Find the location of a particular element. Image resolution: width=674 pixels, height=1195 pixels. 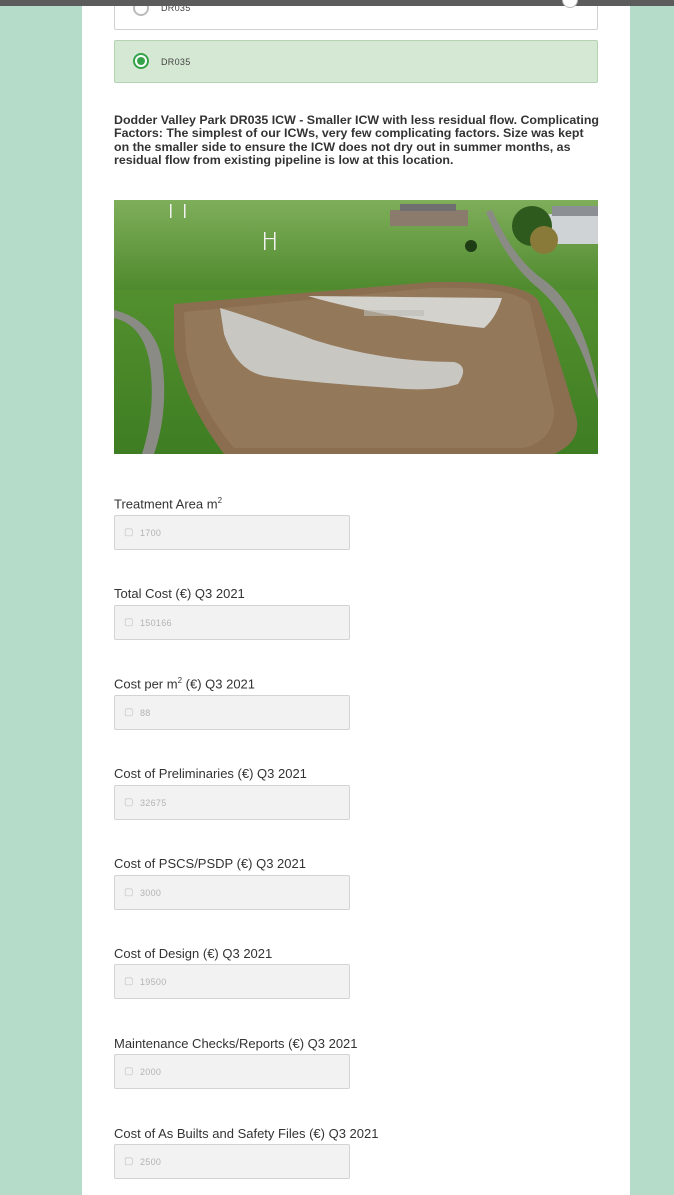

cost-design-input: ▢ 19500 is located at coordinates (232, 981).